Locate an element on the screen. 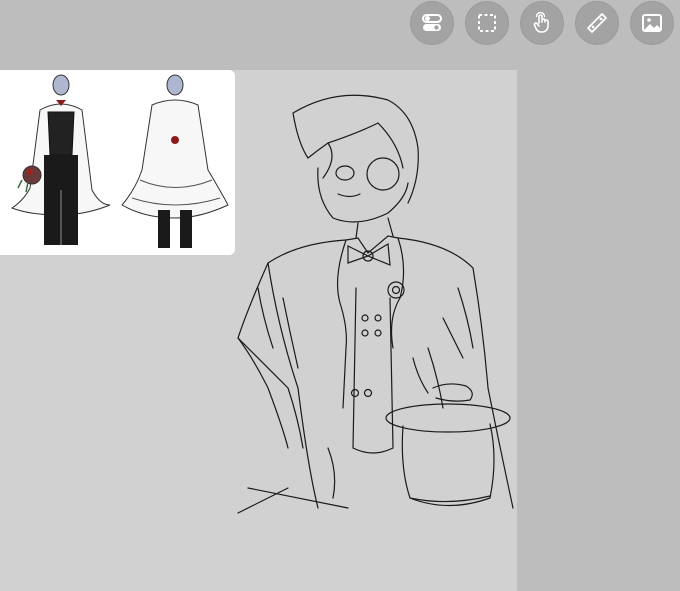 The height and width of the screenshot is (591, 680). top-toolbar is located at coordinates (545, 23).